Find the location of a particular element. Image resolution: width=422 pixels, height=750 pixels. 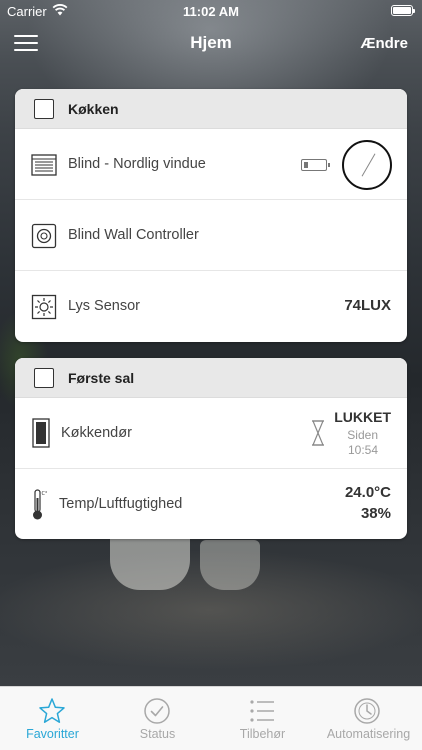

list-icon is located at coordinates (262, 711).